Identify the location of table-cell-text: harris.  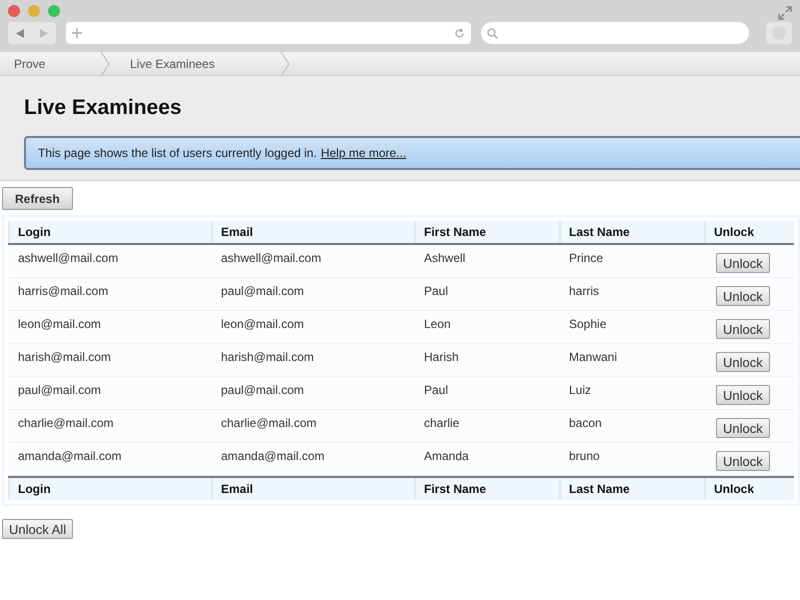
(584, 291).